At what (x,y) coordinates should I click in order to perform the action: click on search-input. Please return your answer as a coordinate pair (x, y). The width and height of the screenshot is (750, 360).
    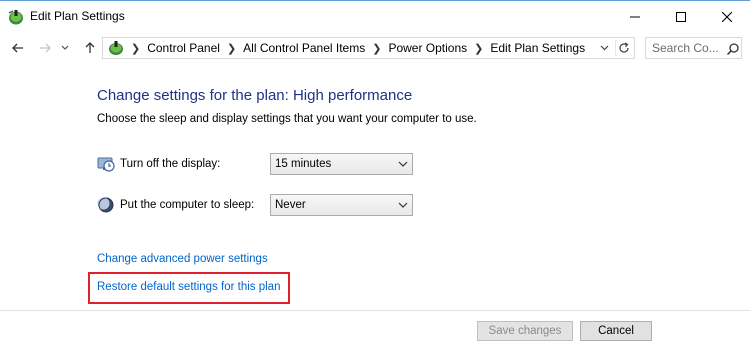
    Looking at the image, I should click on (686, 48).